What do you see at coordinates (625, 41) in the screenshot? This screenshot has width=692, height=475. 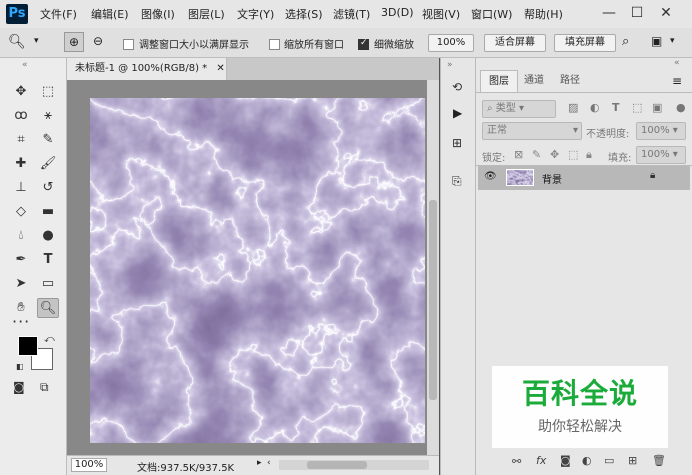 I see `search-icon: ⌕` at bounding box center [625, 41].